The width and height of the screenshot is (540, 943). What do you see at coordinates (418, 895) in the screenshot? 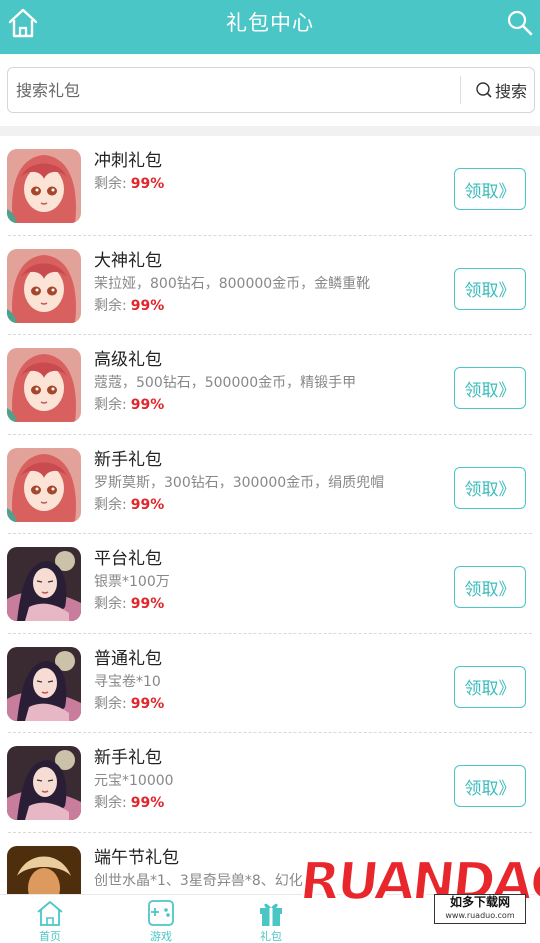
I see `site-watermark: RUANDAOO 如多下载网 www.ruaduo.com` at bounding box center [418, 895].